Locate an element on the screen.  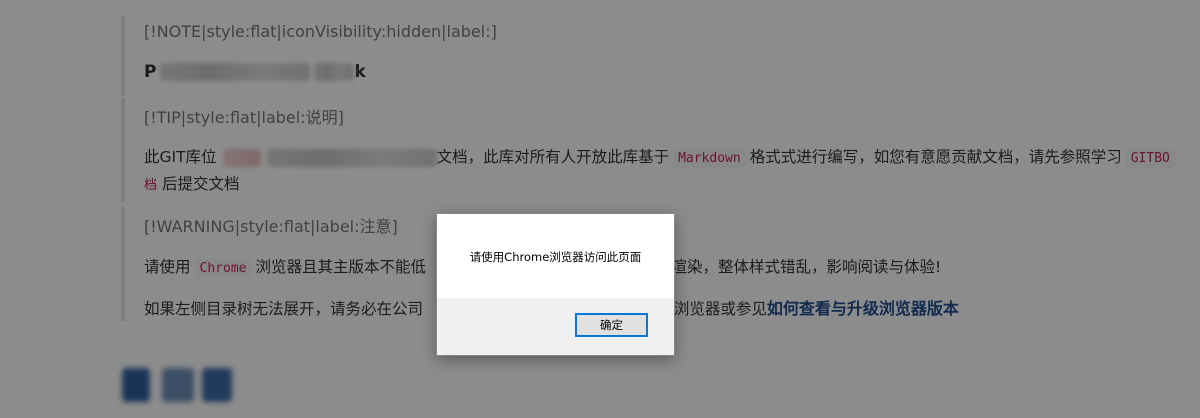
alert-dialog: 请使用Chrome浏览器访问此页面 确定 is located at coordinates (555, 284).